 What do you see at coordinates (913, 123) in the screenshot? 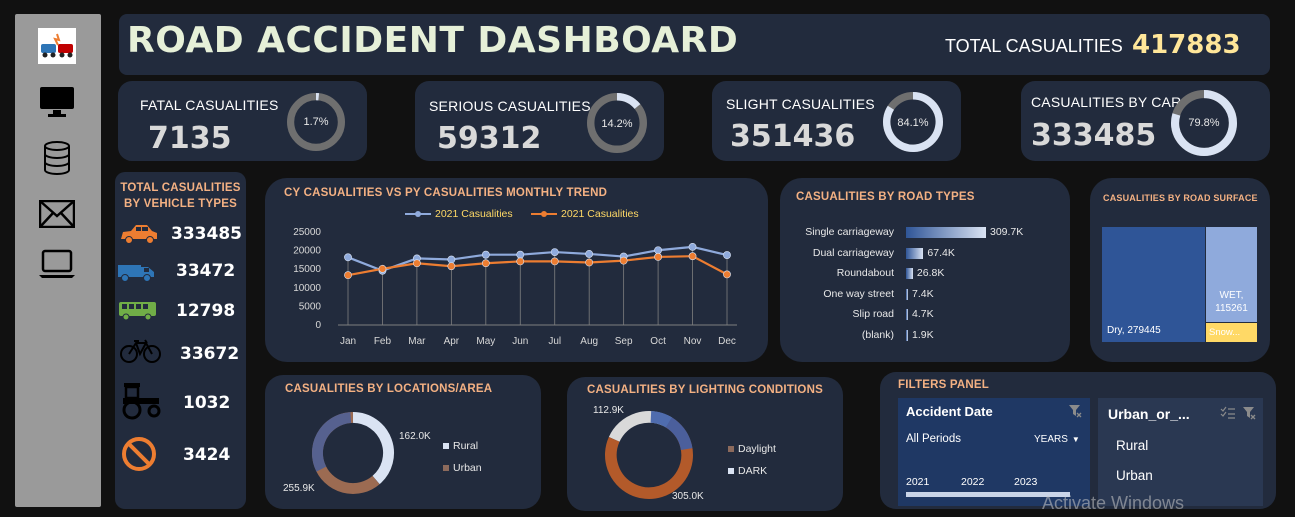
I see `kpi-donut-label: 84.1%` at bounding box center [913, 123].